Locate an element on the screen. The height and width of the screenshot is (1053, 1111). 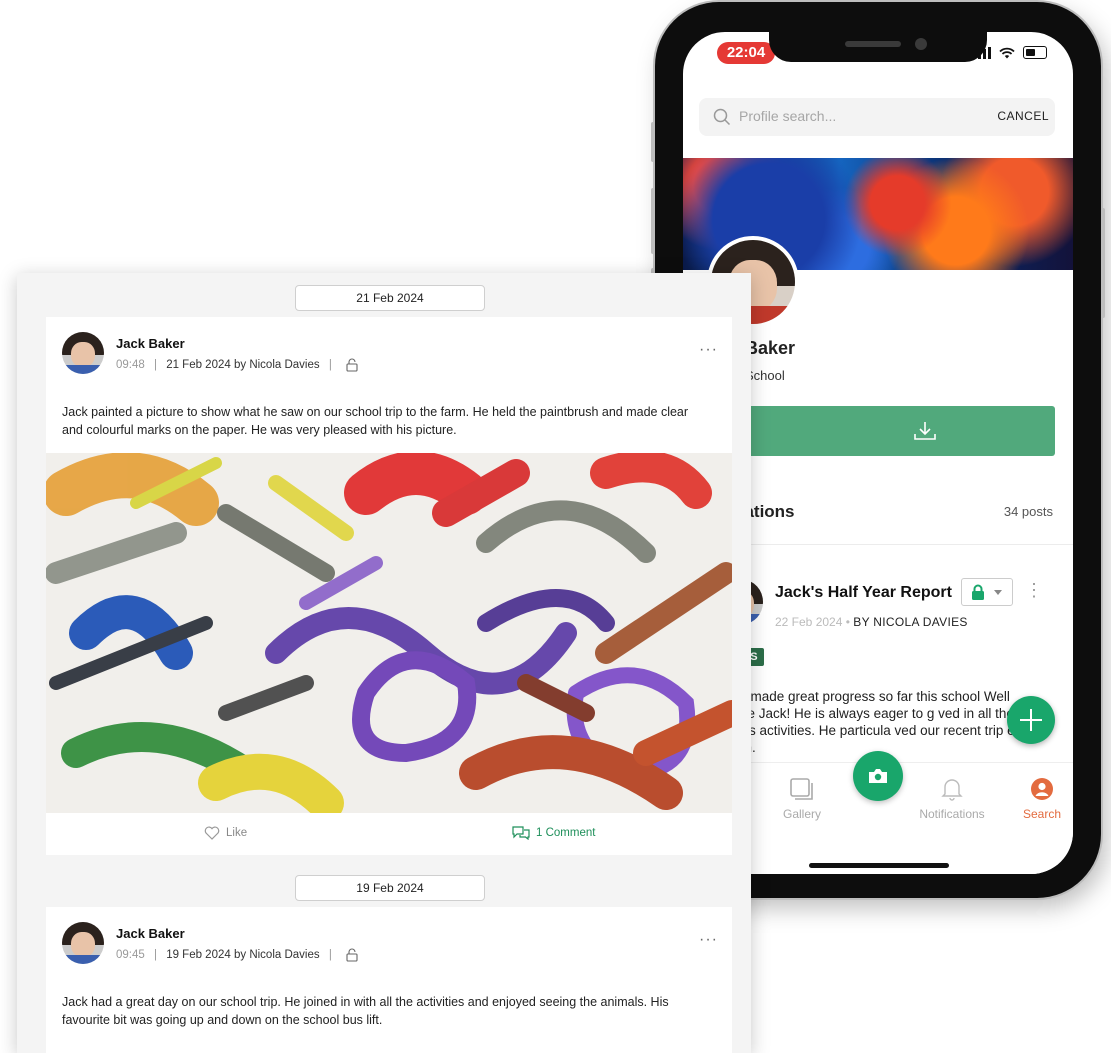
status-time: 22:04 is located at coordinates (746, 53).